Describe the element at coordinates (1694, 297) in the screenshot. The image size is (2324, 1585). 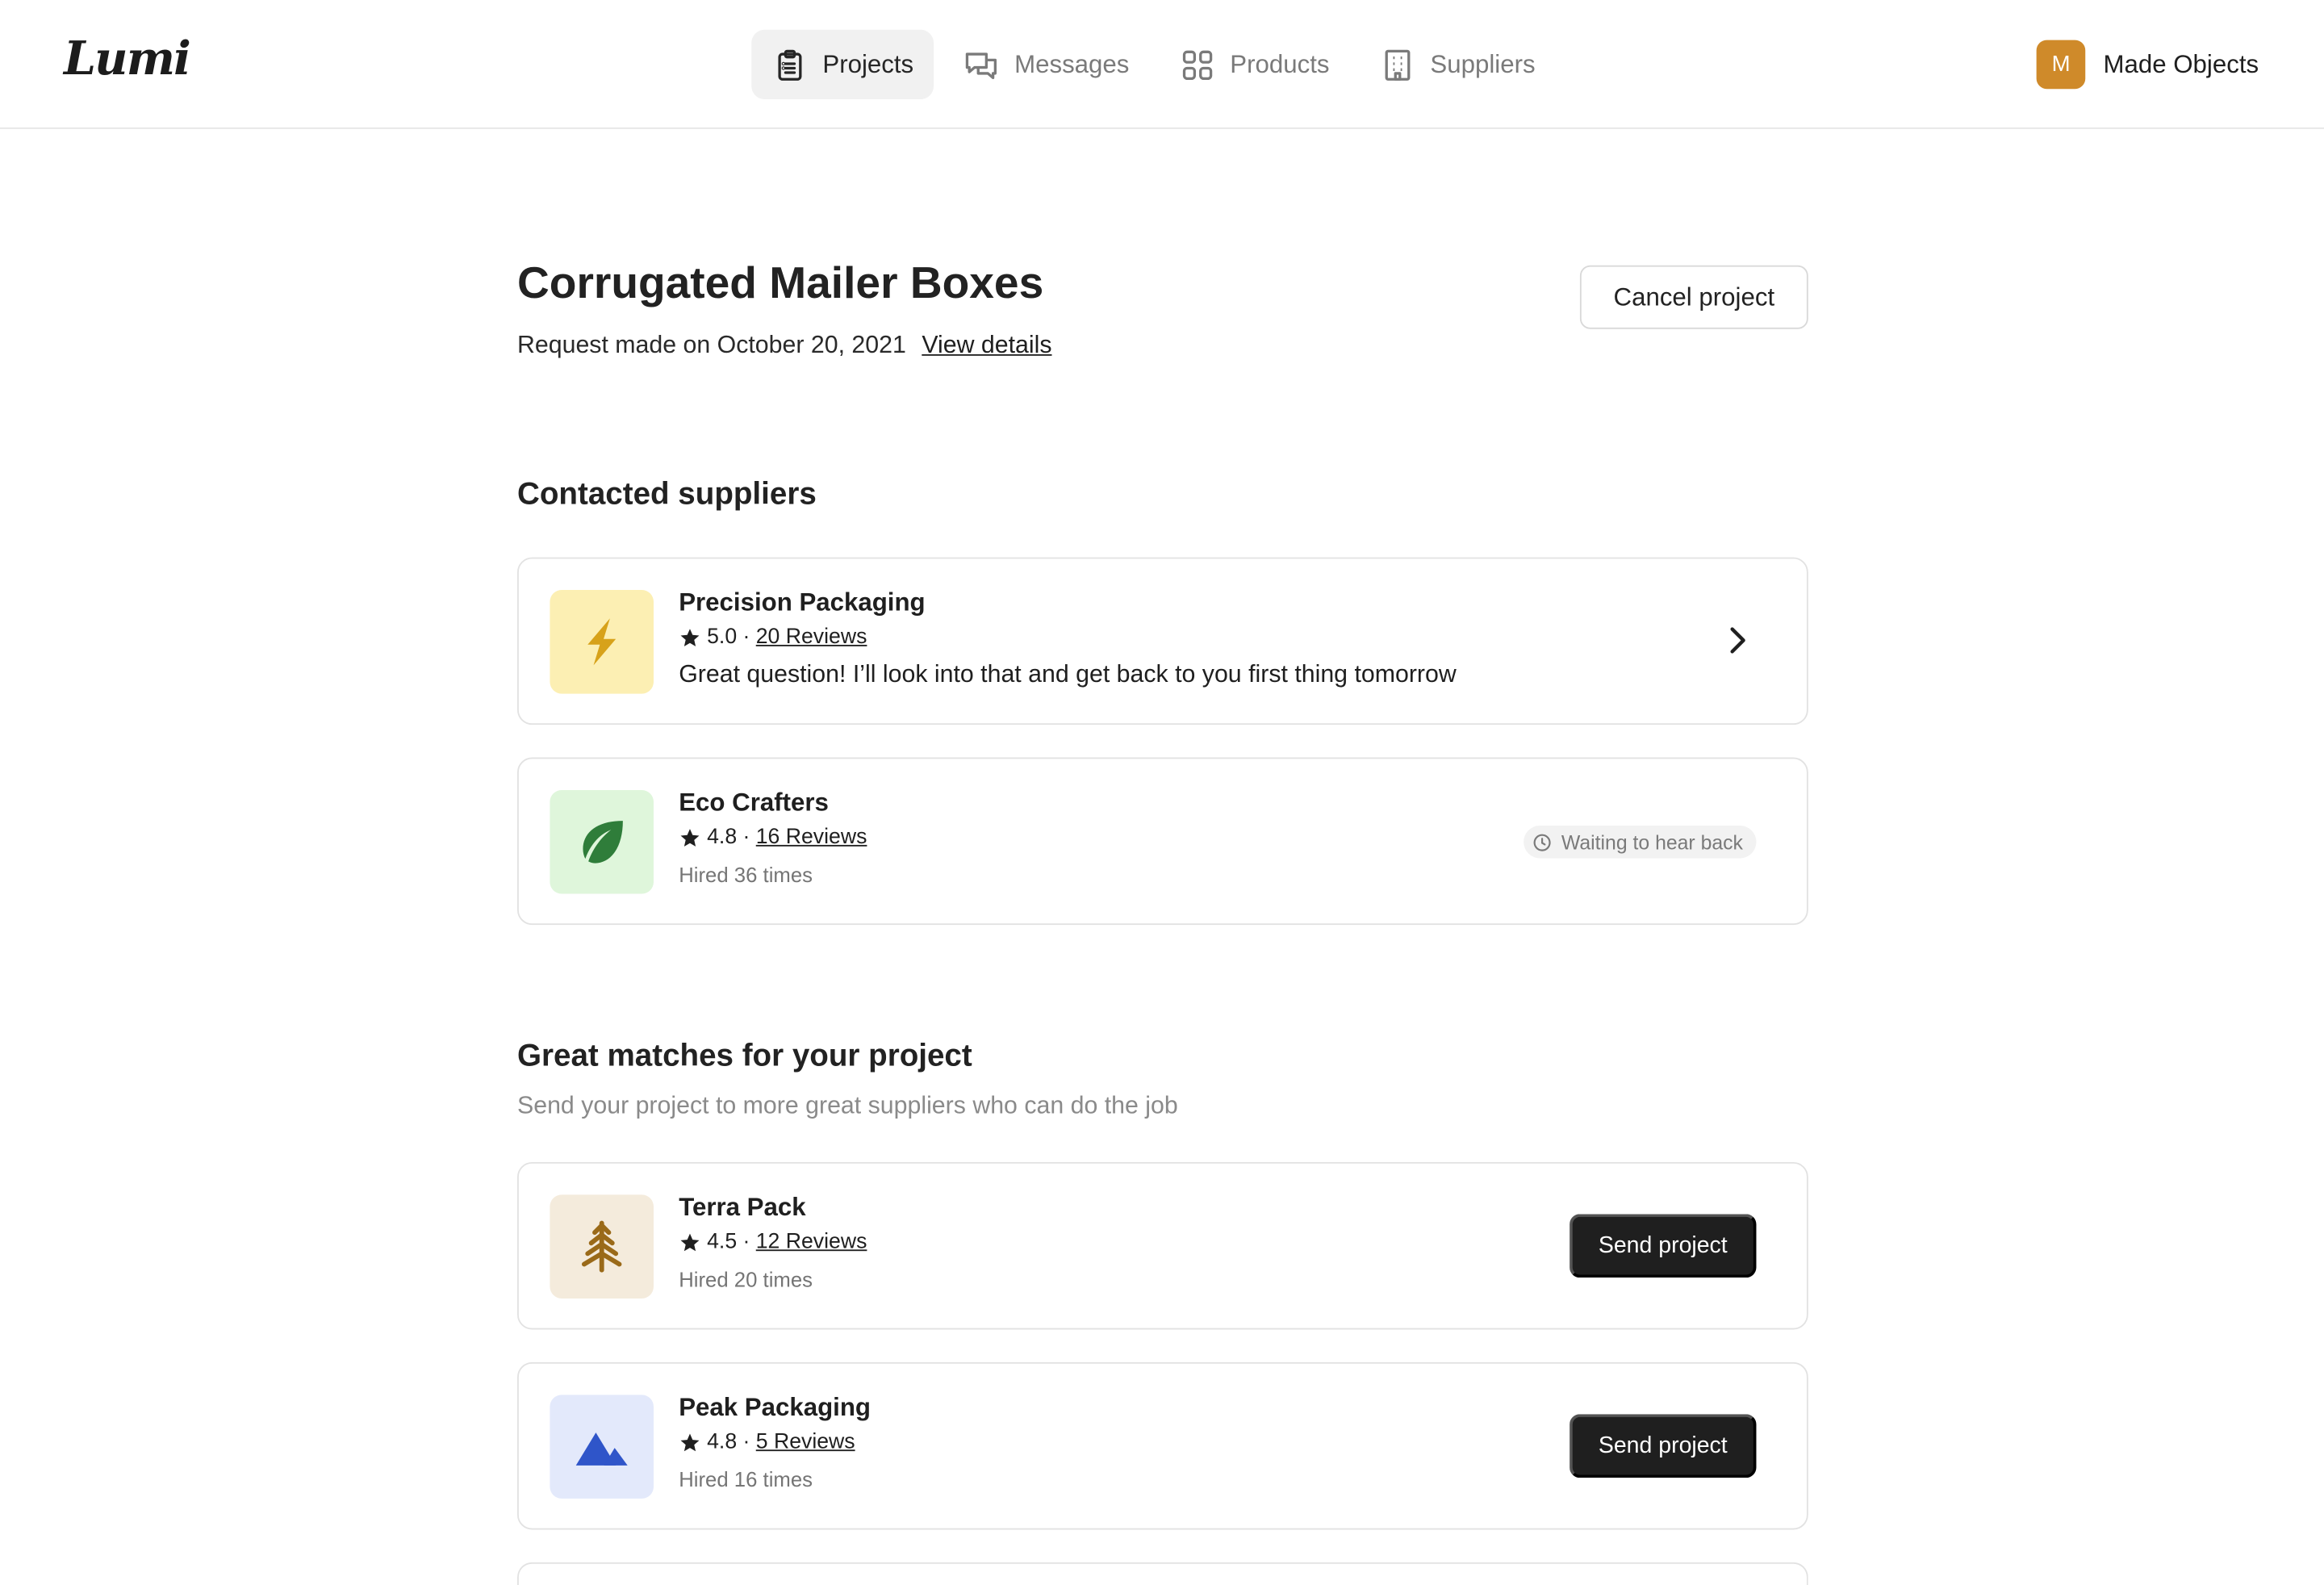
I see `cancel-project-button: Cancel project` at that location.